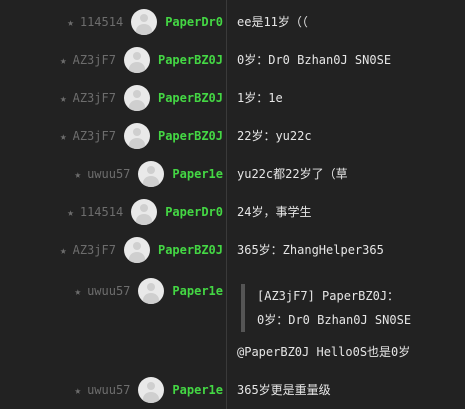 The width and height of the screenshot is (465, 409). I want to click on quoted-message: [AZ3jF7] PaperBZ0J： 0岁：Dr0 Bzhan0J SN0SE, so click(326, 308).